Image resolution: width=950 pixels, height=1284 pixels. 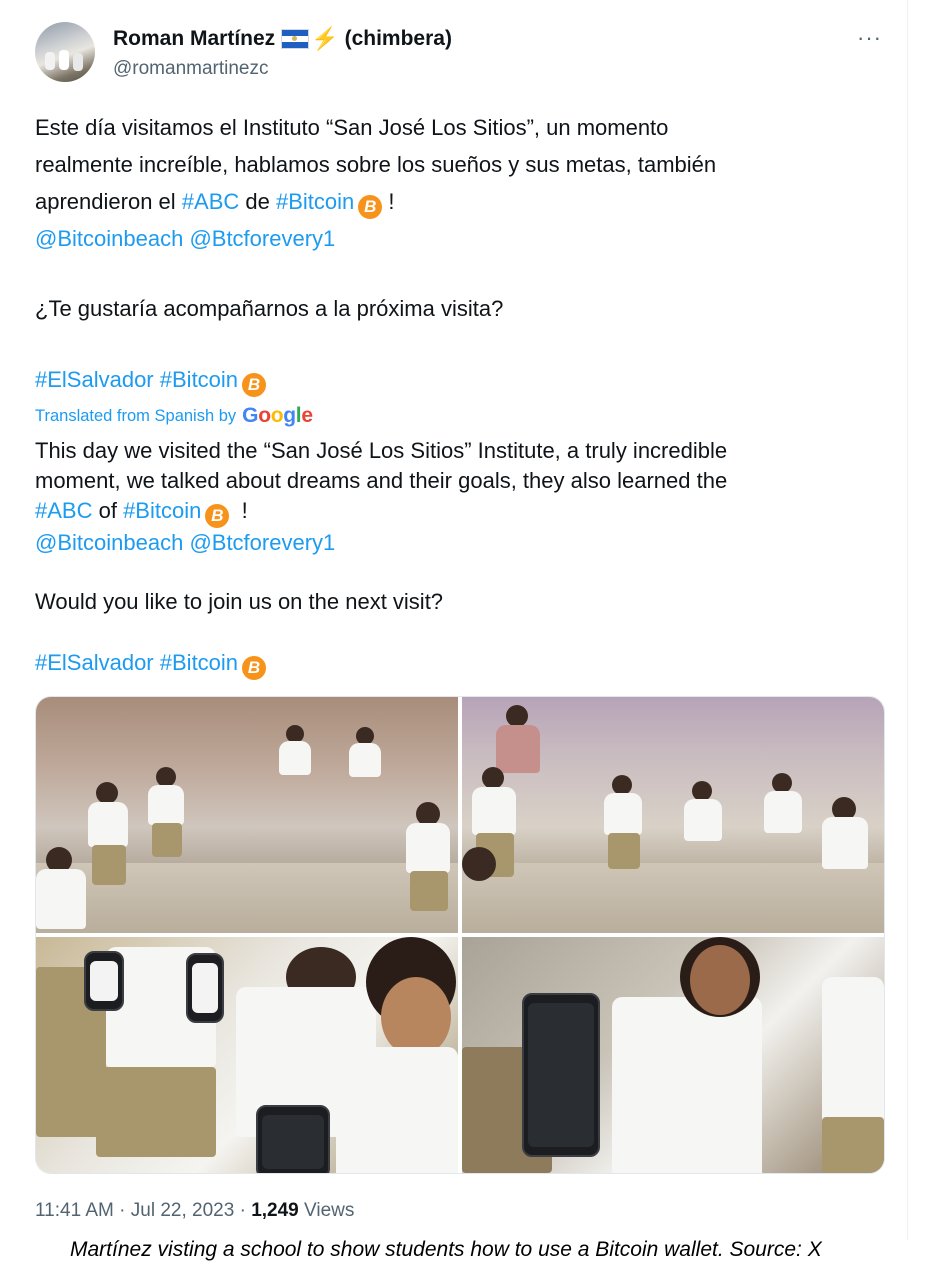 What do you see at coordinates (673, 1055) in the screenshot?
I see `photo-student-holding-wallet` at bounding box center [673, 1055].